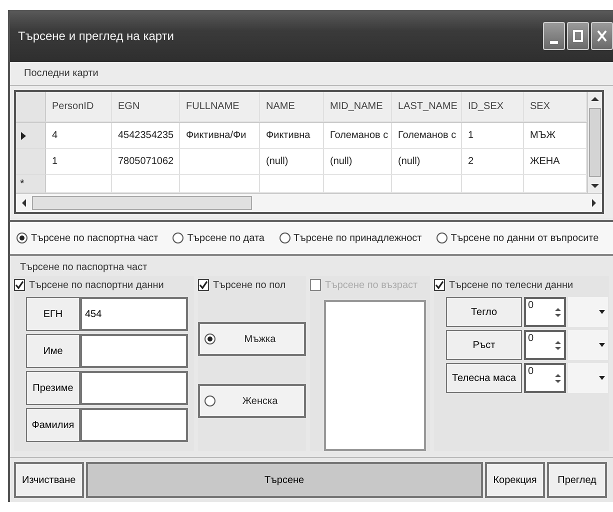  I want to click on scroll-down-icon, so click(595, 186).